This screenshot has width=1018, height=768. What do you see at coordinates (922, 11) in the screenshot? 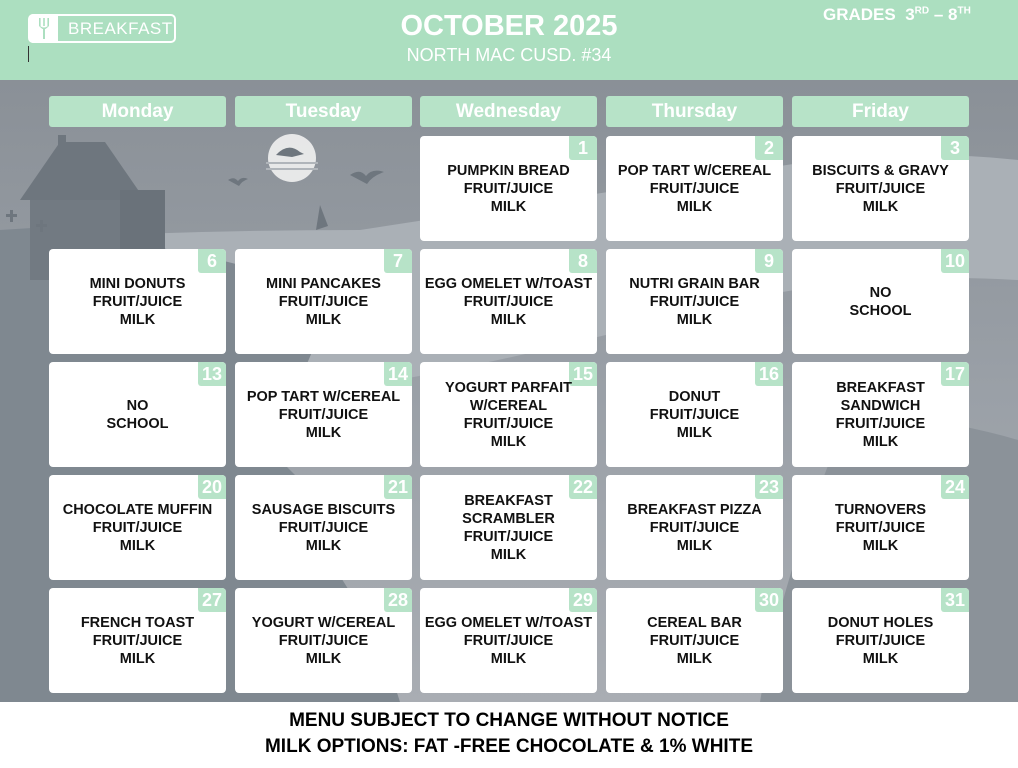
I see `grade-from-suffix: RD` at bounding box center [922, 11].